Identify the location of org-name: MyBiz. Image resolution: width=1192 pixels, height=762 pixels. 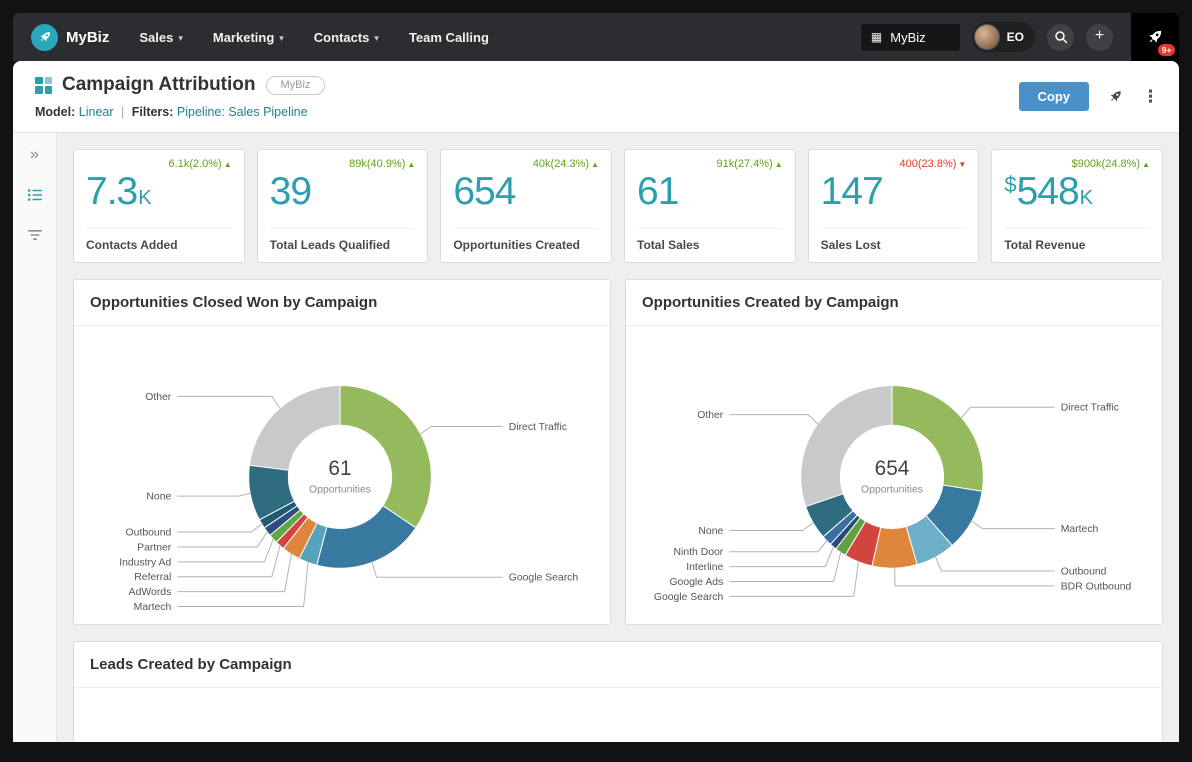
(908, 37).